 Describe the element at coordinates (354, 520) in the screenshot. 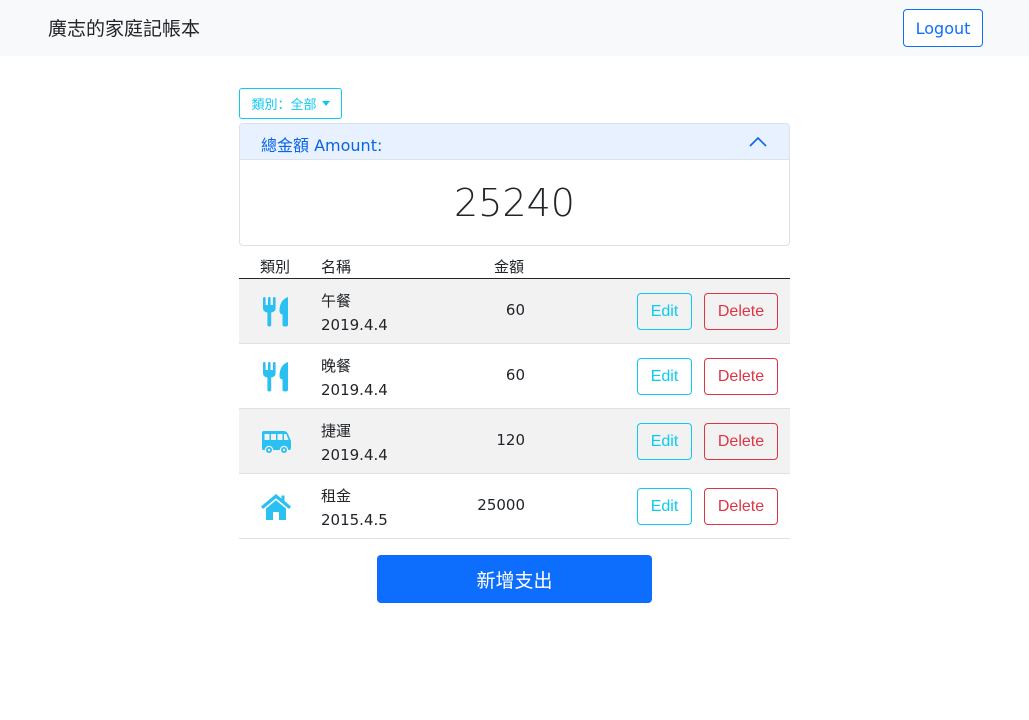

I see `expense-date: 2015.4.5` at that location.